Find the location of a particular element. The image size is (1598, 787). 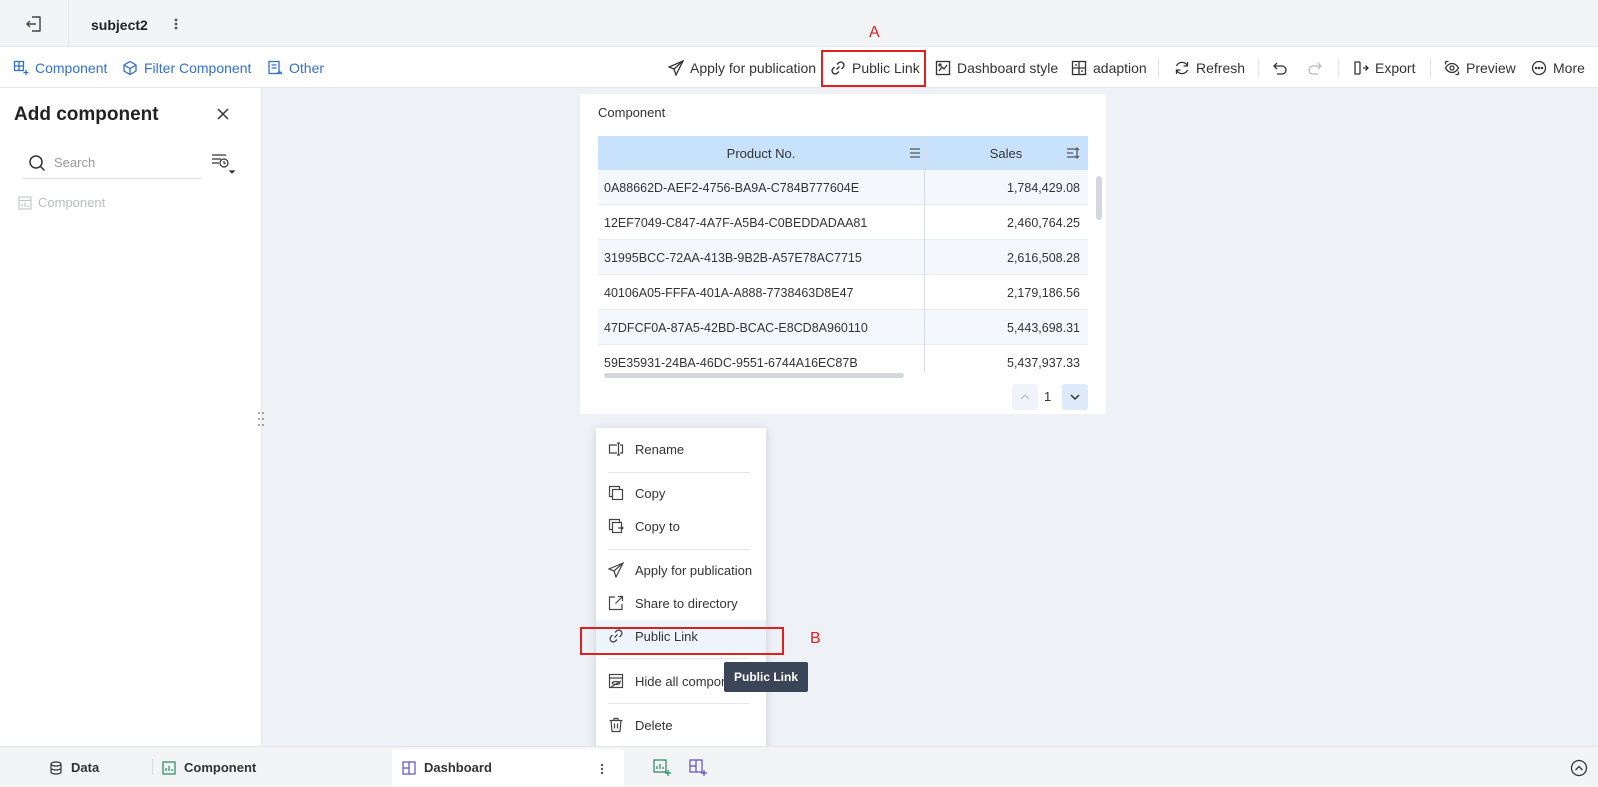

cell-product: 12EF7049-C847-4A7F-A5B4-C0BEDDADAA81 is located at coordinates (736, 223).